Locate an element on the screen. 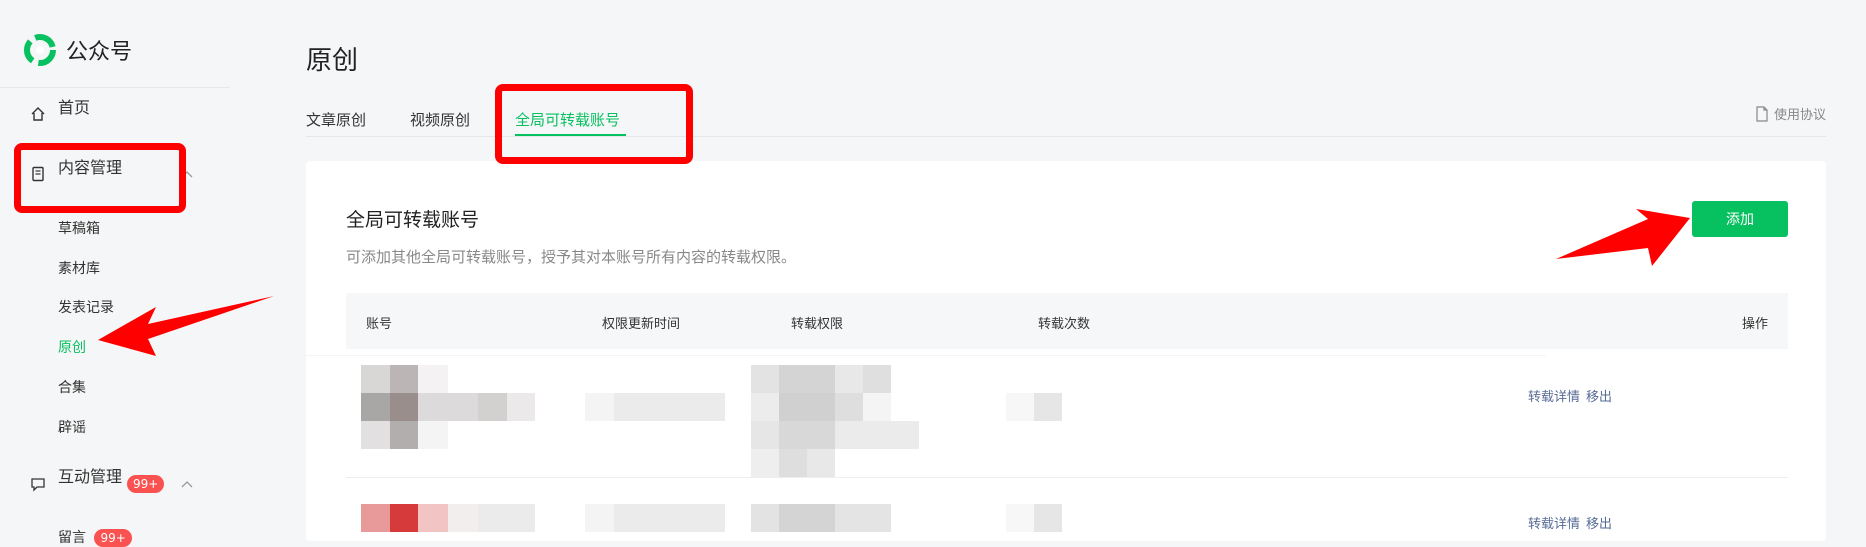 This screenshot has width=1866, height=547. annotation-arrow-left is located at coordinates (186, 326).